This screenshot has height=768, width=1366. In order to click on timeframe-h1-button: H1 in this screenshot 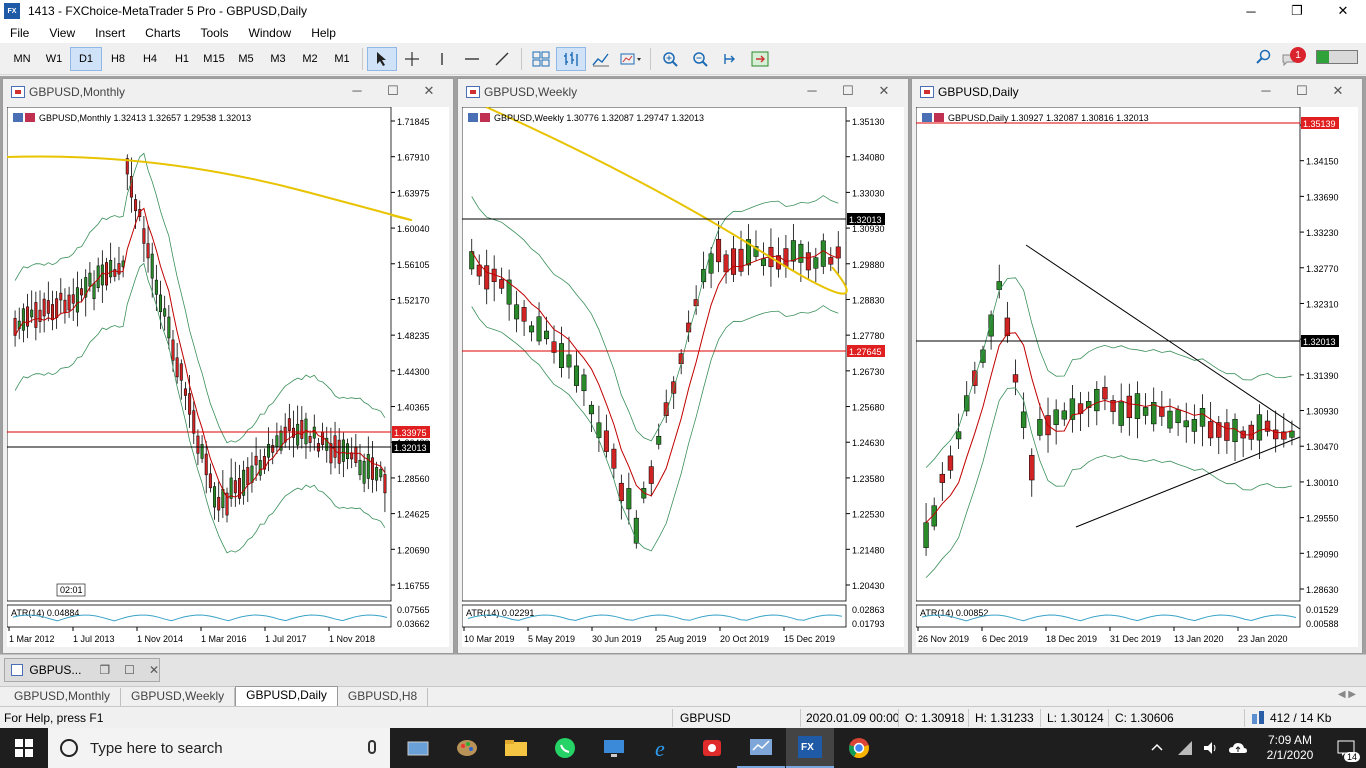, I will do `click(182, 59)`.